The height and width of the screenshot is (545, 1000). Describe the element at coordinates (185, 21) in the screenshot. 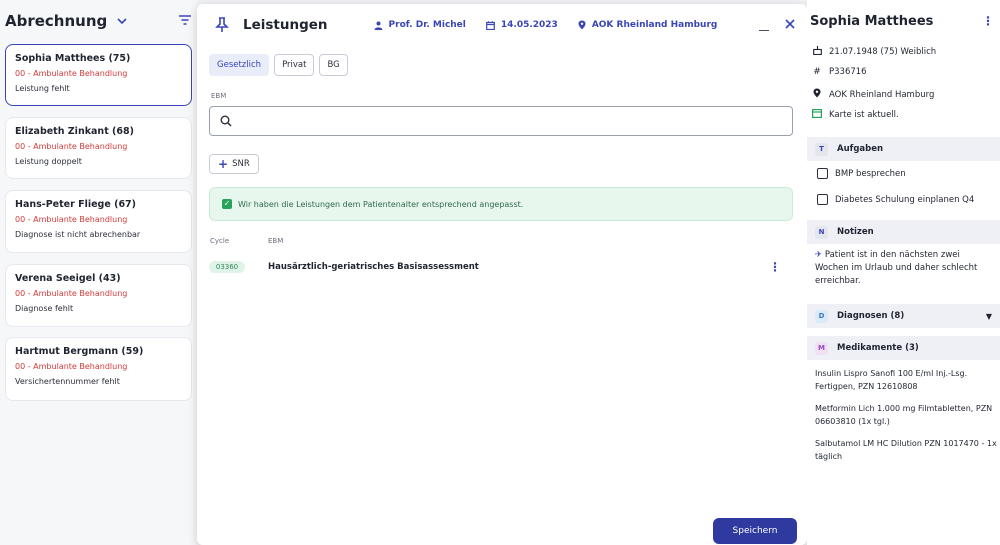

I see `filter-icon` at that location.